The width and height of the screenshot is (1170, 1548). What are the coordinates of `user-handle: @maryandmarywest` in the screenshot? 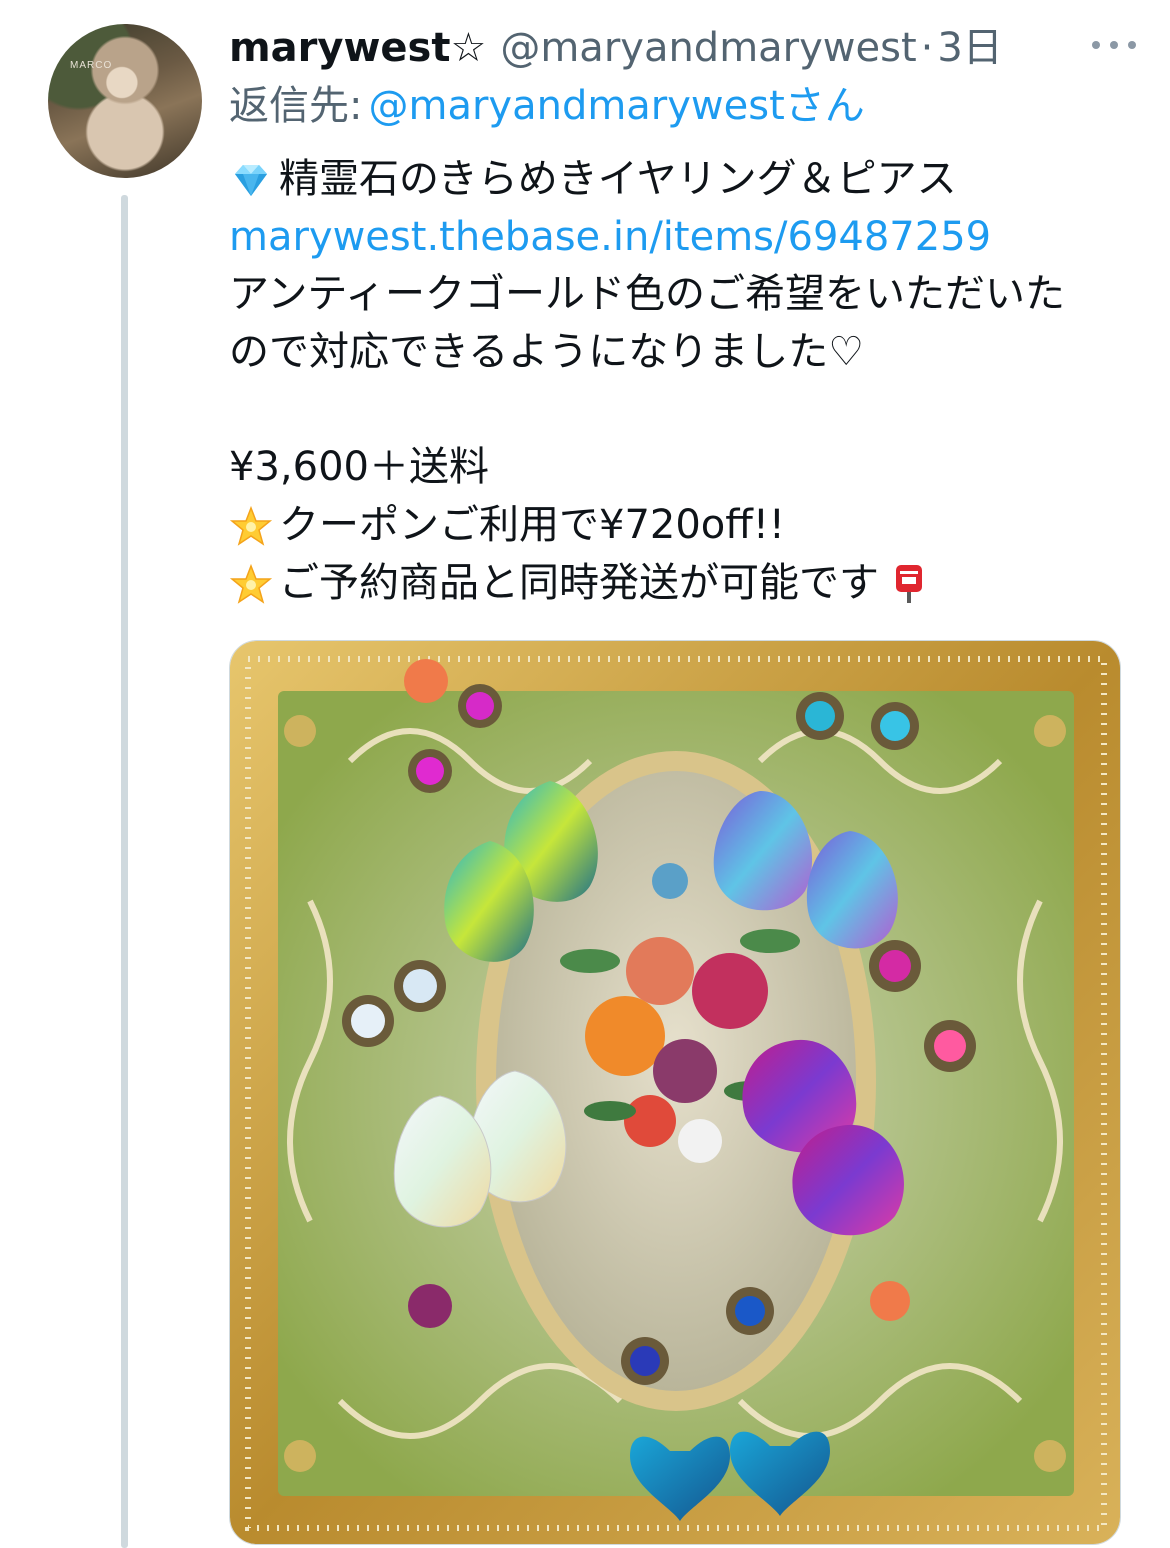 It's located at (708, 48).